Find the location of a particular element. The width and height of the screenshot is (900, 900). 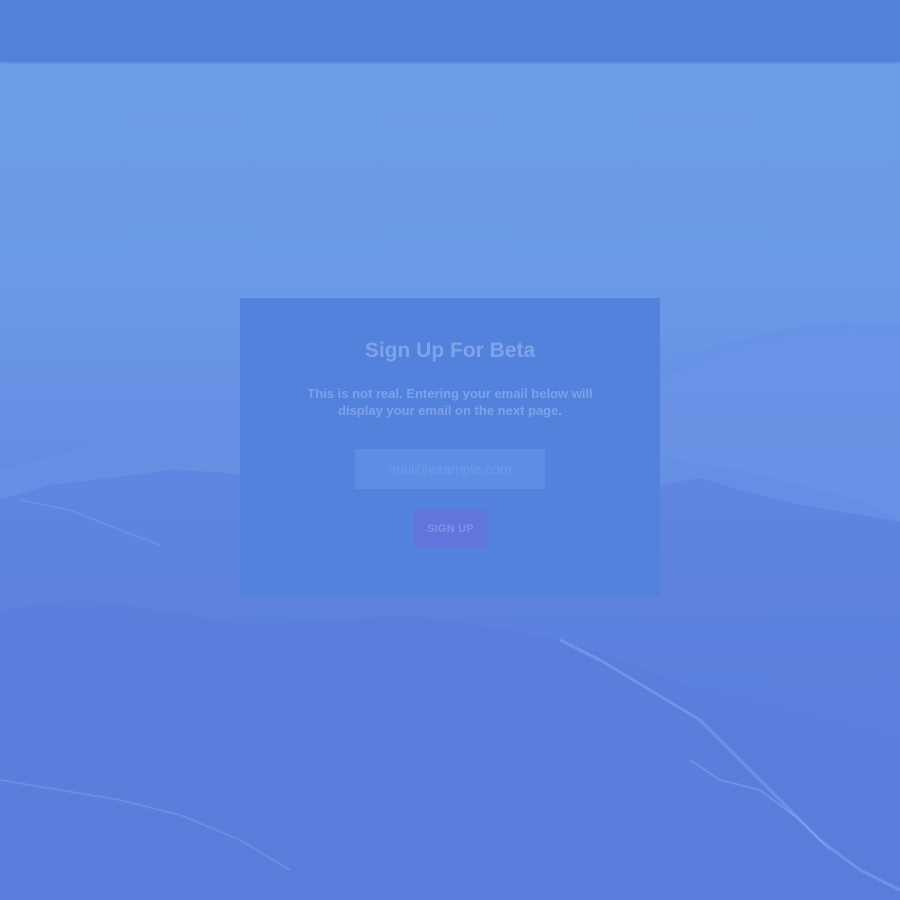

signup-title: Sign Up For Beta is located at coordinates (450, 350).